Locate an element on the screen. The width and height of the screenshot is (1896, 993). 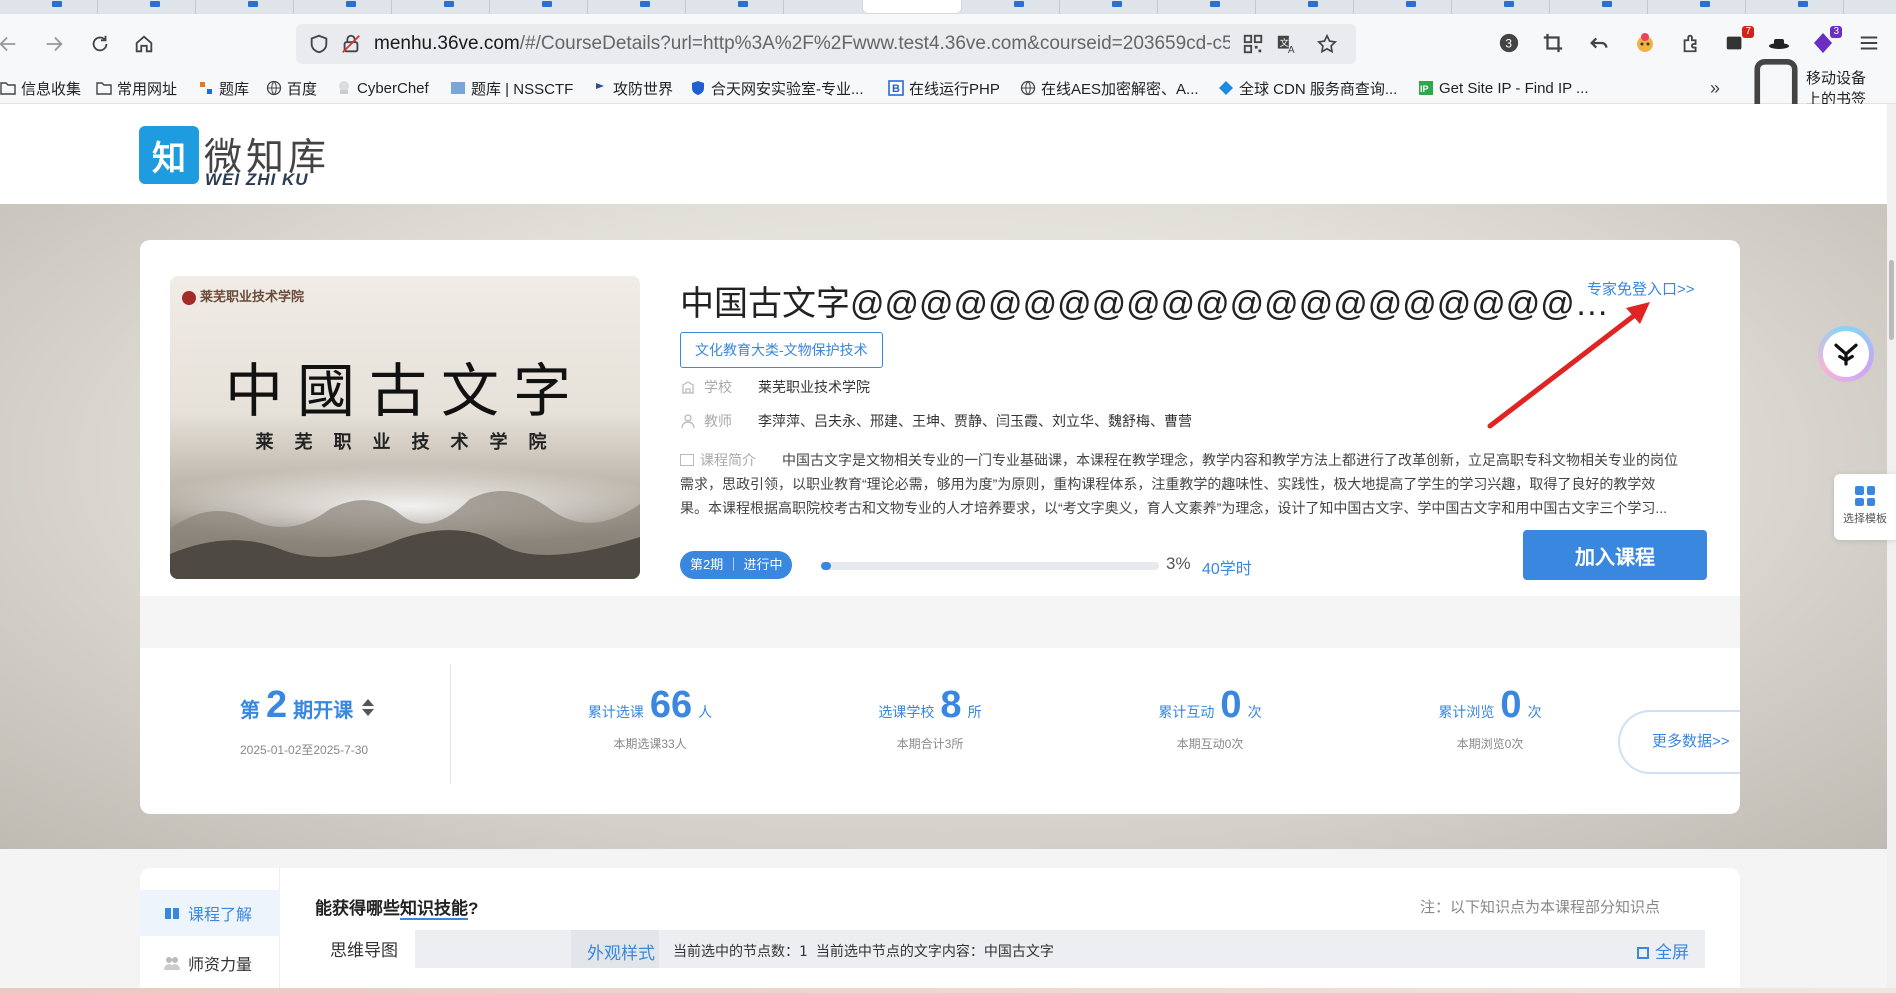
term-number: 2 is located at coordinates (277, 705).